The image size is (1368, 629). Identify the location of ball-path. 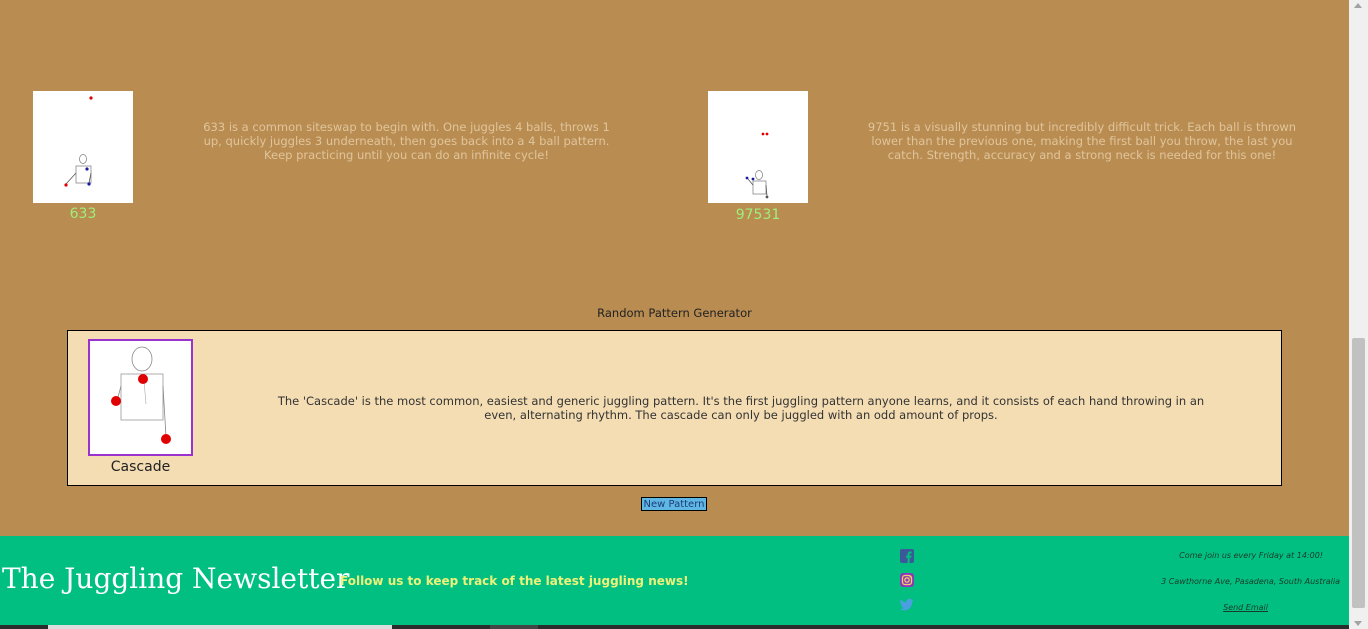
(145, 392).